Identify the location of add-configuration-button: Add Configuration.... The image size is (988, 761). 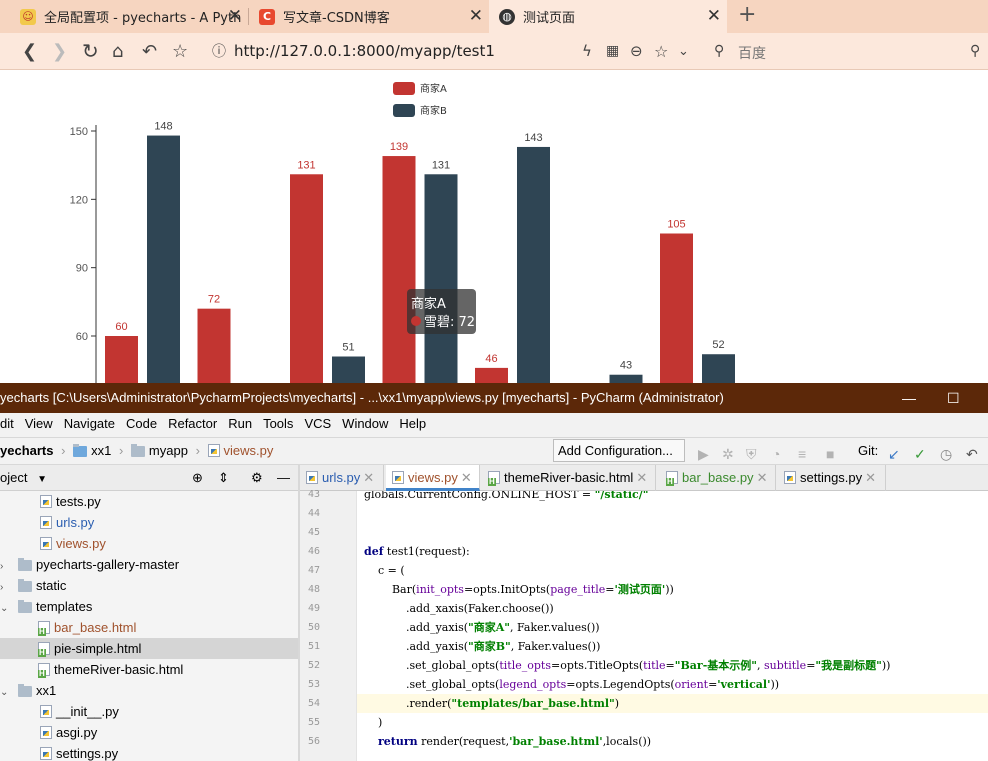
(619, 450).